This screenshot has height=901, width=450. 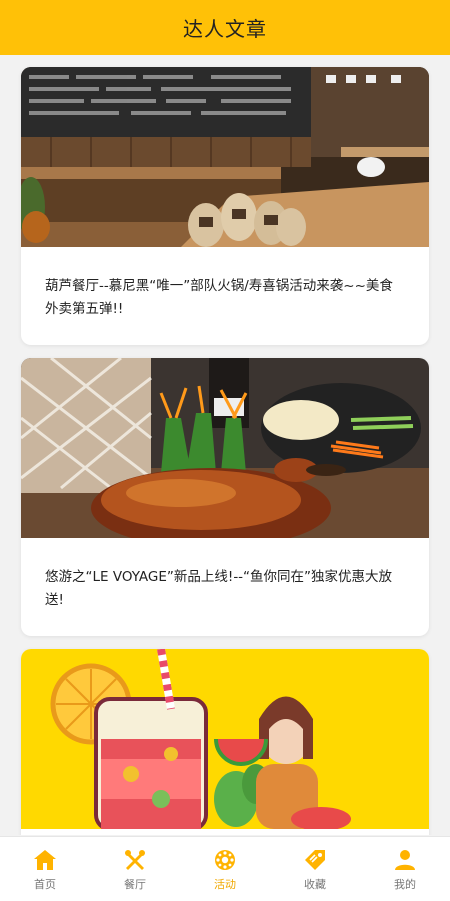 What do you see at coordinates (225, 832) in the screenshot?
I see `article-title` at bounding box center [225, 832].